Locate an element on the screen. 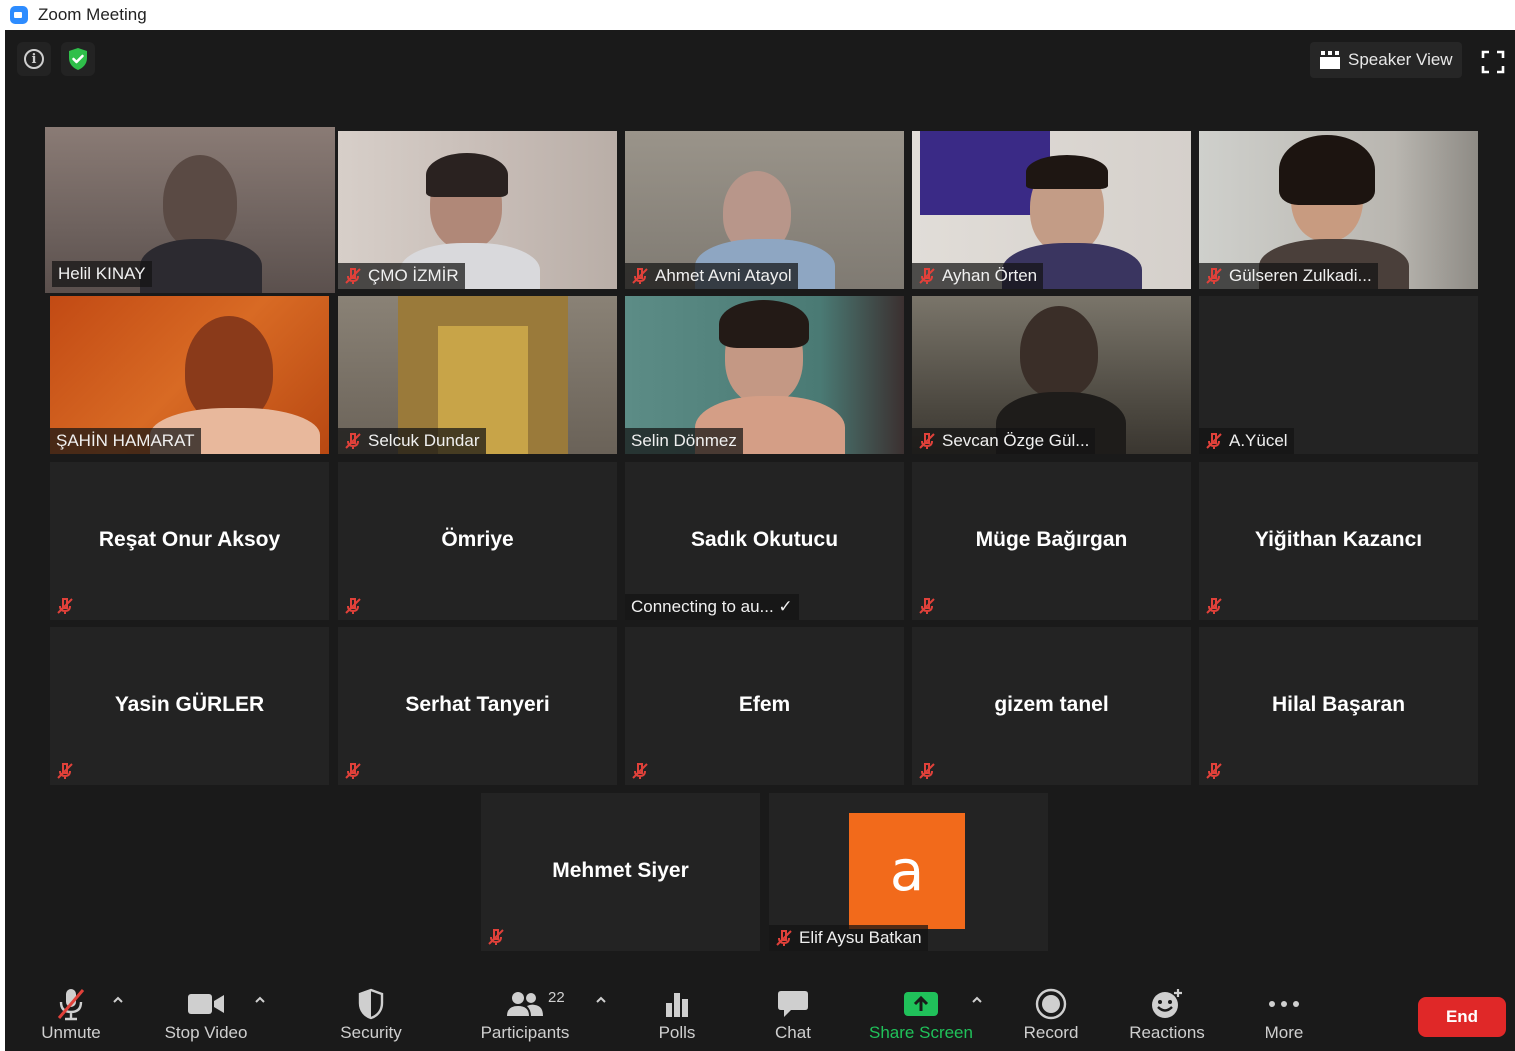 This screenshot has height=1051, width=1515. participants-options-caret-icon is located at coordinates (601, 1000).